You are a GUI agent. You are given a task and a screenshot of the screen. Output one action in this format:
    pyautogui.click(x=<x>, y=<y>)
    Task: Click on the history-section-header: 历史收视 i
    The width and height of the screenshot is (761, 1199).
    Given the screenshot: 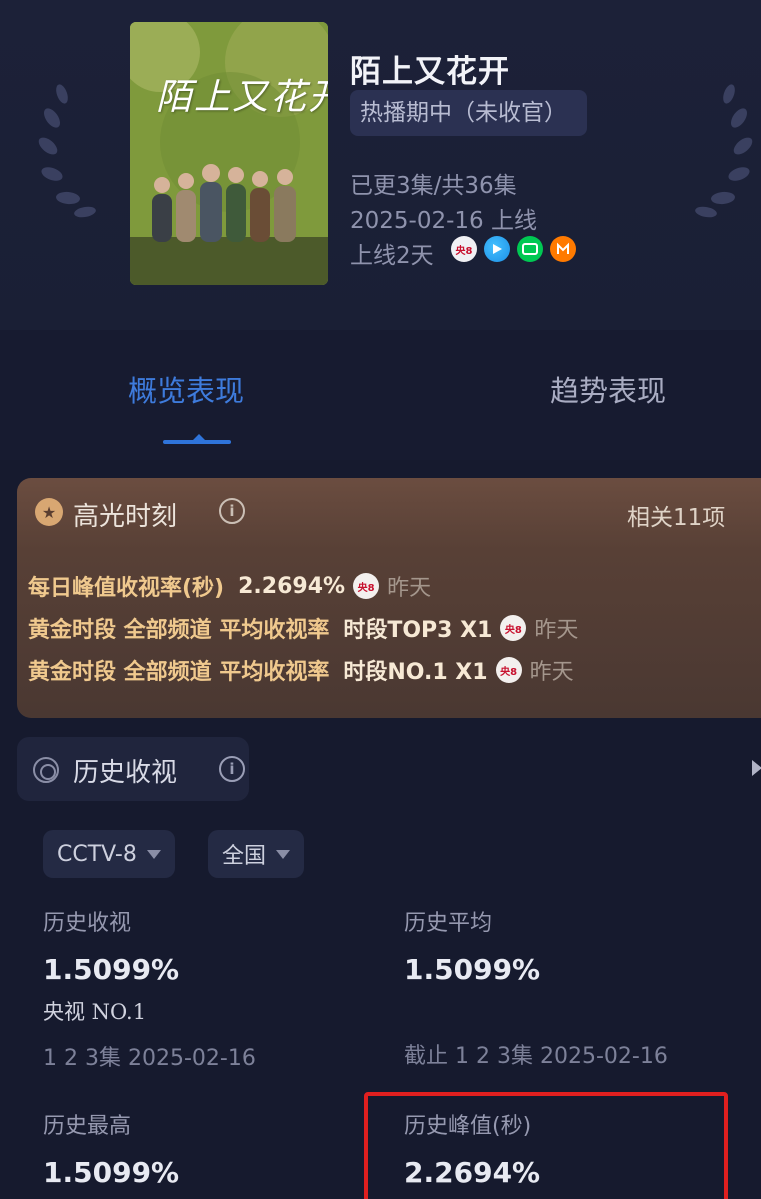 What is the action you would take?
    pyautogui.click(x=133, y=769)
    